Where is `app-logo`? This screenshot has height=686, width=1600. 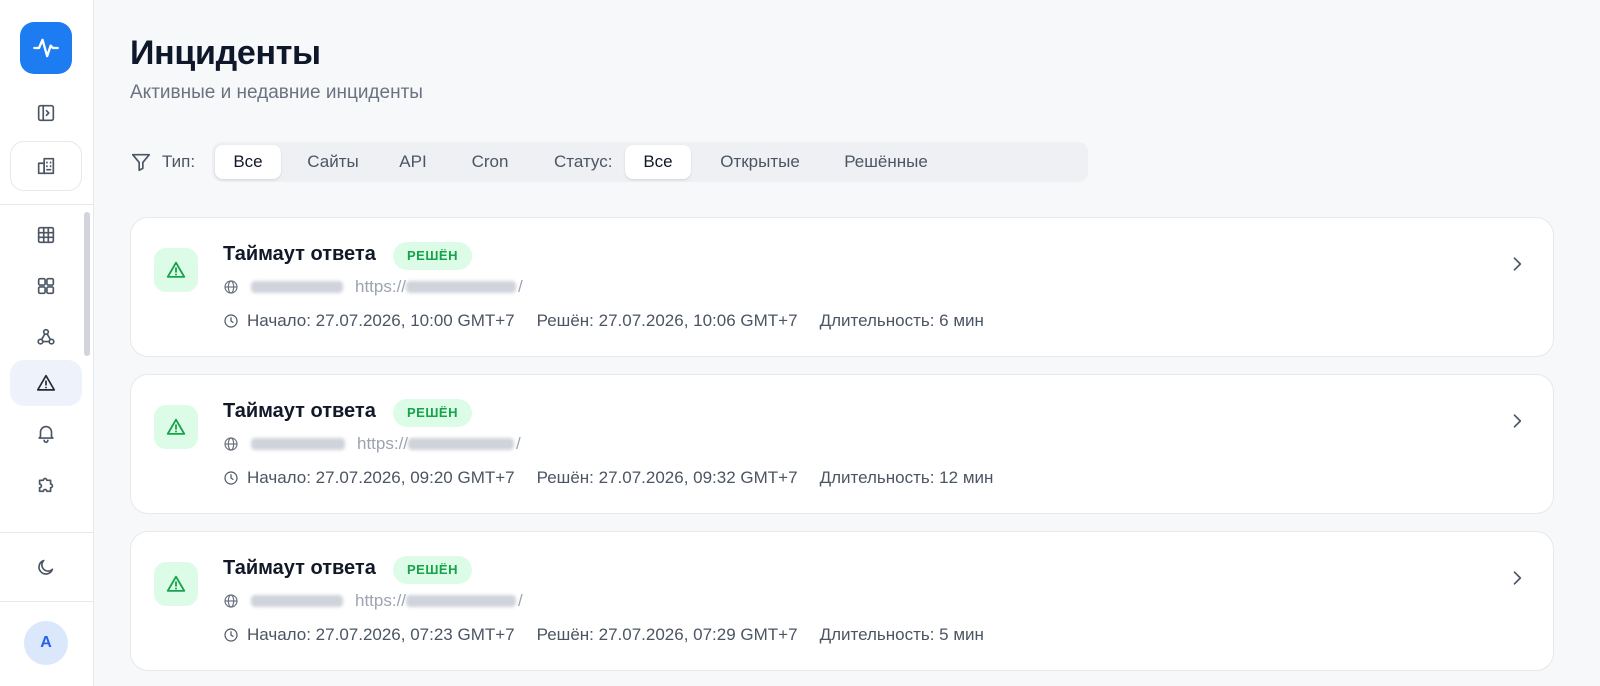 app-logo is located at coordinates (46, 48).